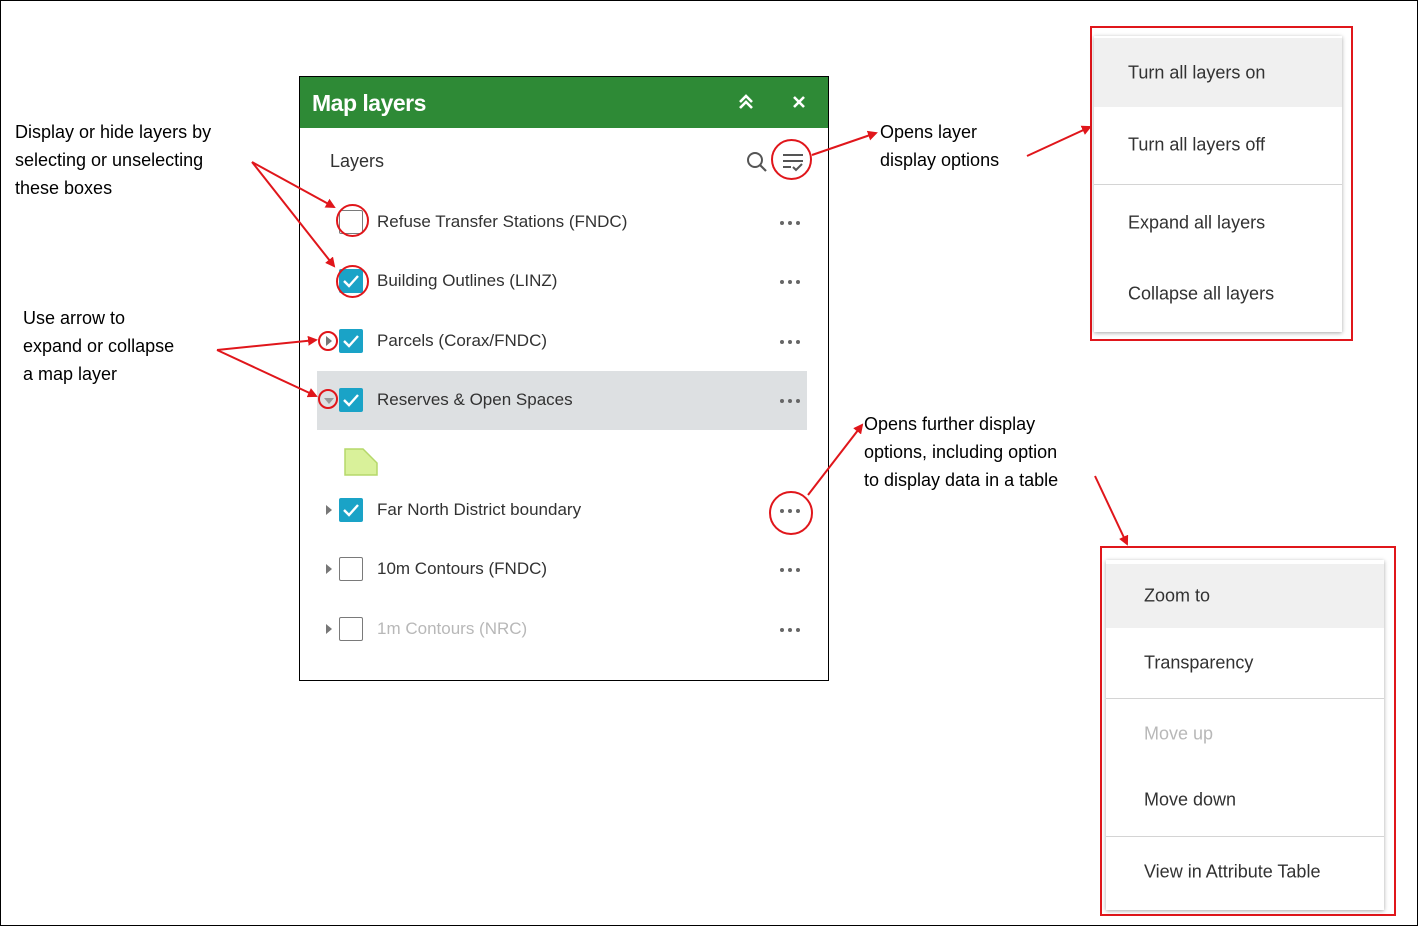 The image size is (1421, 928). I want to click on menu-item-move-up: Move up, so click(1245, 734).